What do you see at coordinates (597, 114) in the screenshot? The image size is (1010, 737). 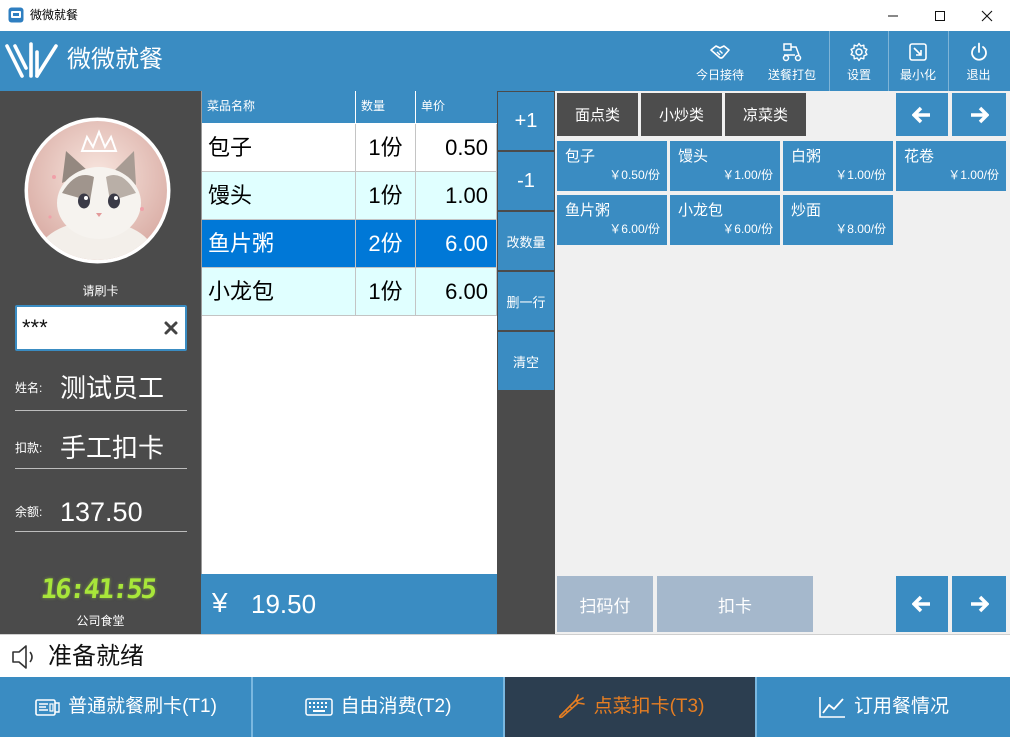 I see `category-tab-noodles: 面点类` at bounding box center [597, 114].